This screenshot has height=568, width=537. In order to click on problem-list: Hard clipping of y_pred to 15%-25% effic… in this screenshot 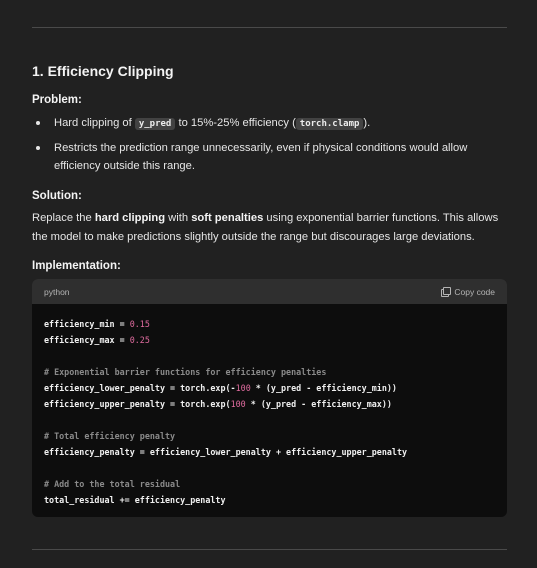, I will do `click(269, 145)`.